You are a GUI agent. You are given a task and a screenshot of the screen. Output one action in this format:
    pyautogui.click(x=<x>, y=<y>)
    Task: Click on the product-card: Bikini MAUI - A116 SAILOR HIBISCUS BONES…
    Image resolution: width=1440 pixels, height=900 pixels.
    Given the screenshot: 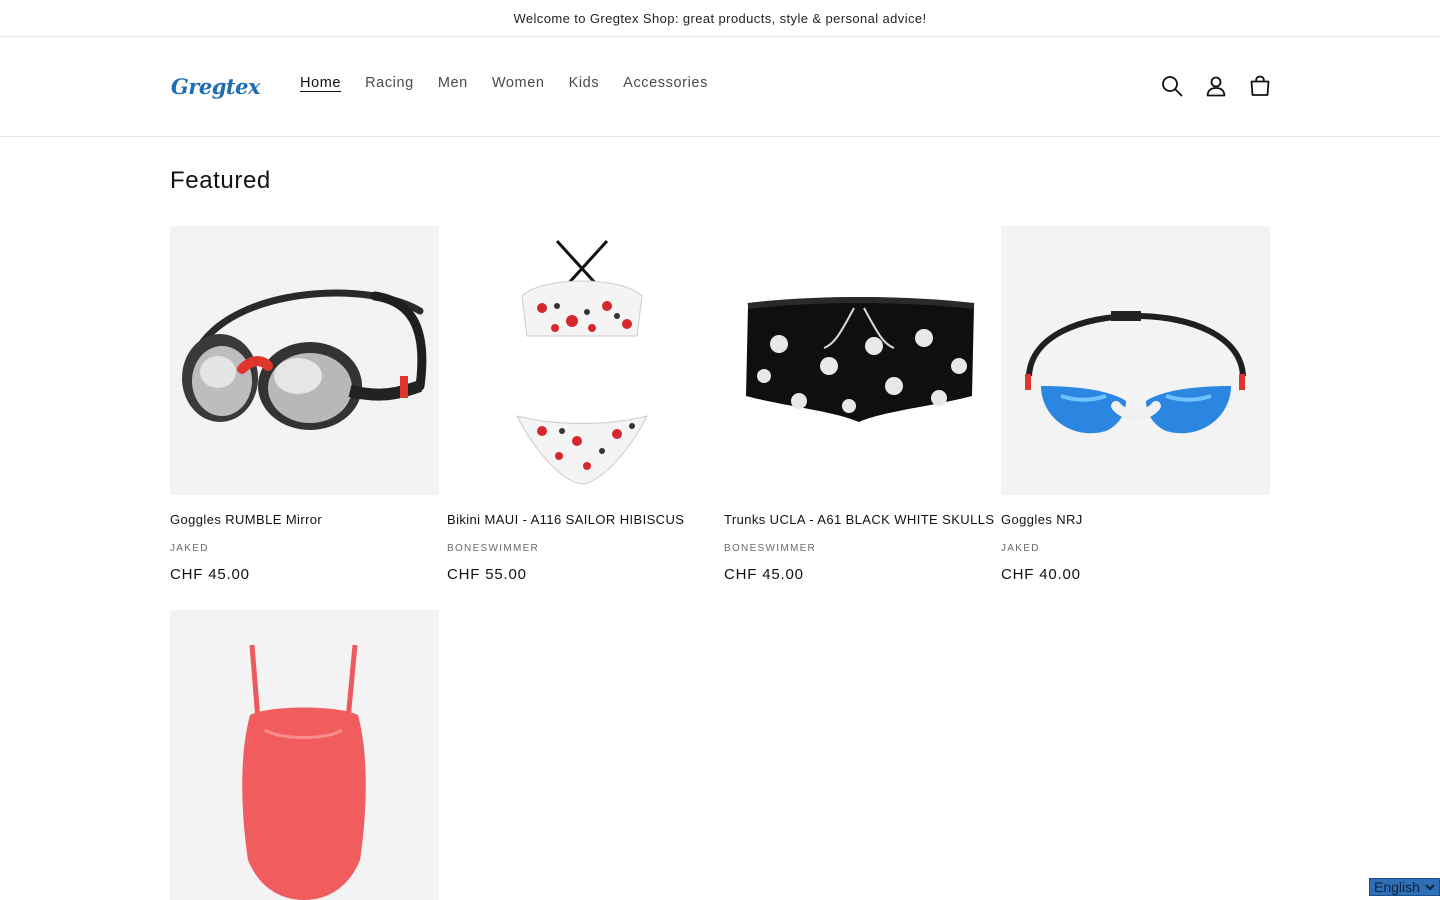 What is the action you would take?
    pyautogui.click(x=581, y=404)
    